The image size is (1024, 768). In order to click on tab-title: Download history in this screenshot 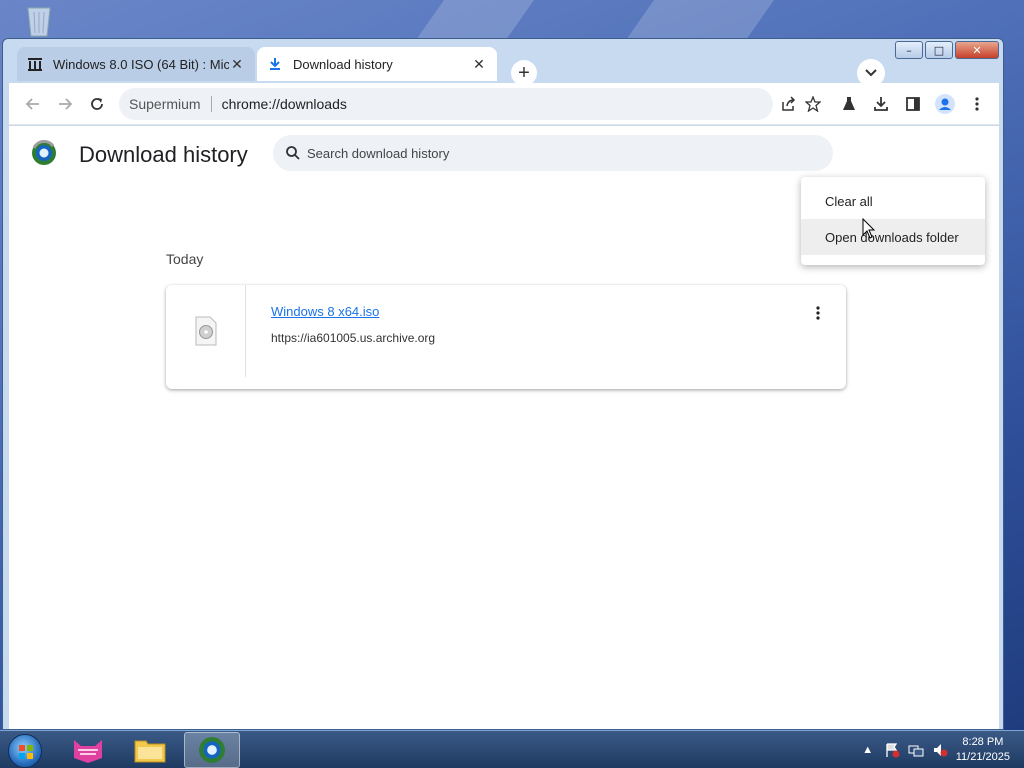, I will do `click(343, 64)`.